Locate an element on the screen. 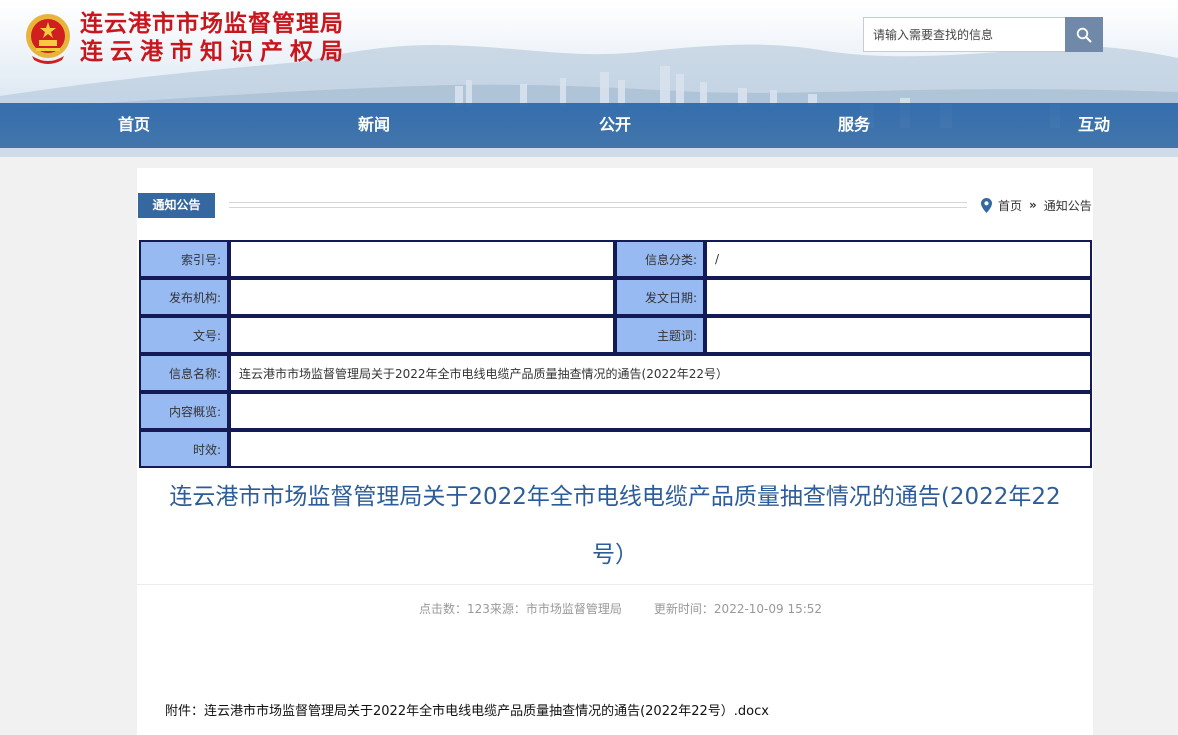  publisher-value is located at coordinates (422, 297).